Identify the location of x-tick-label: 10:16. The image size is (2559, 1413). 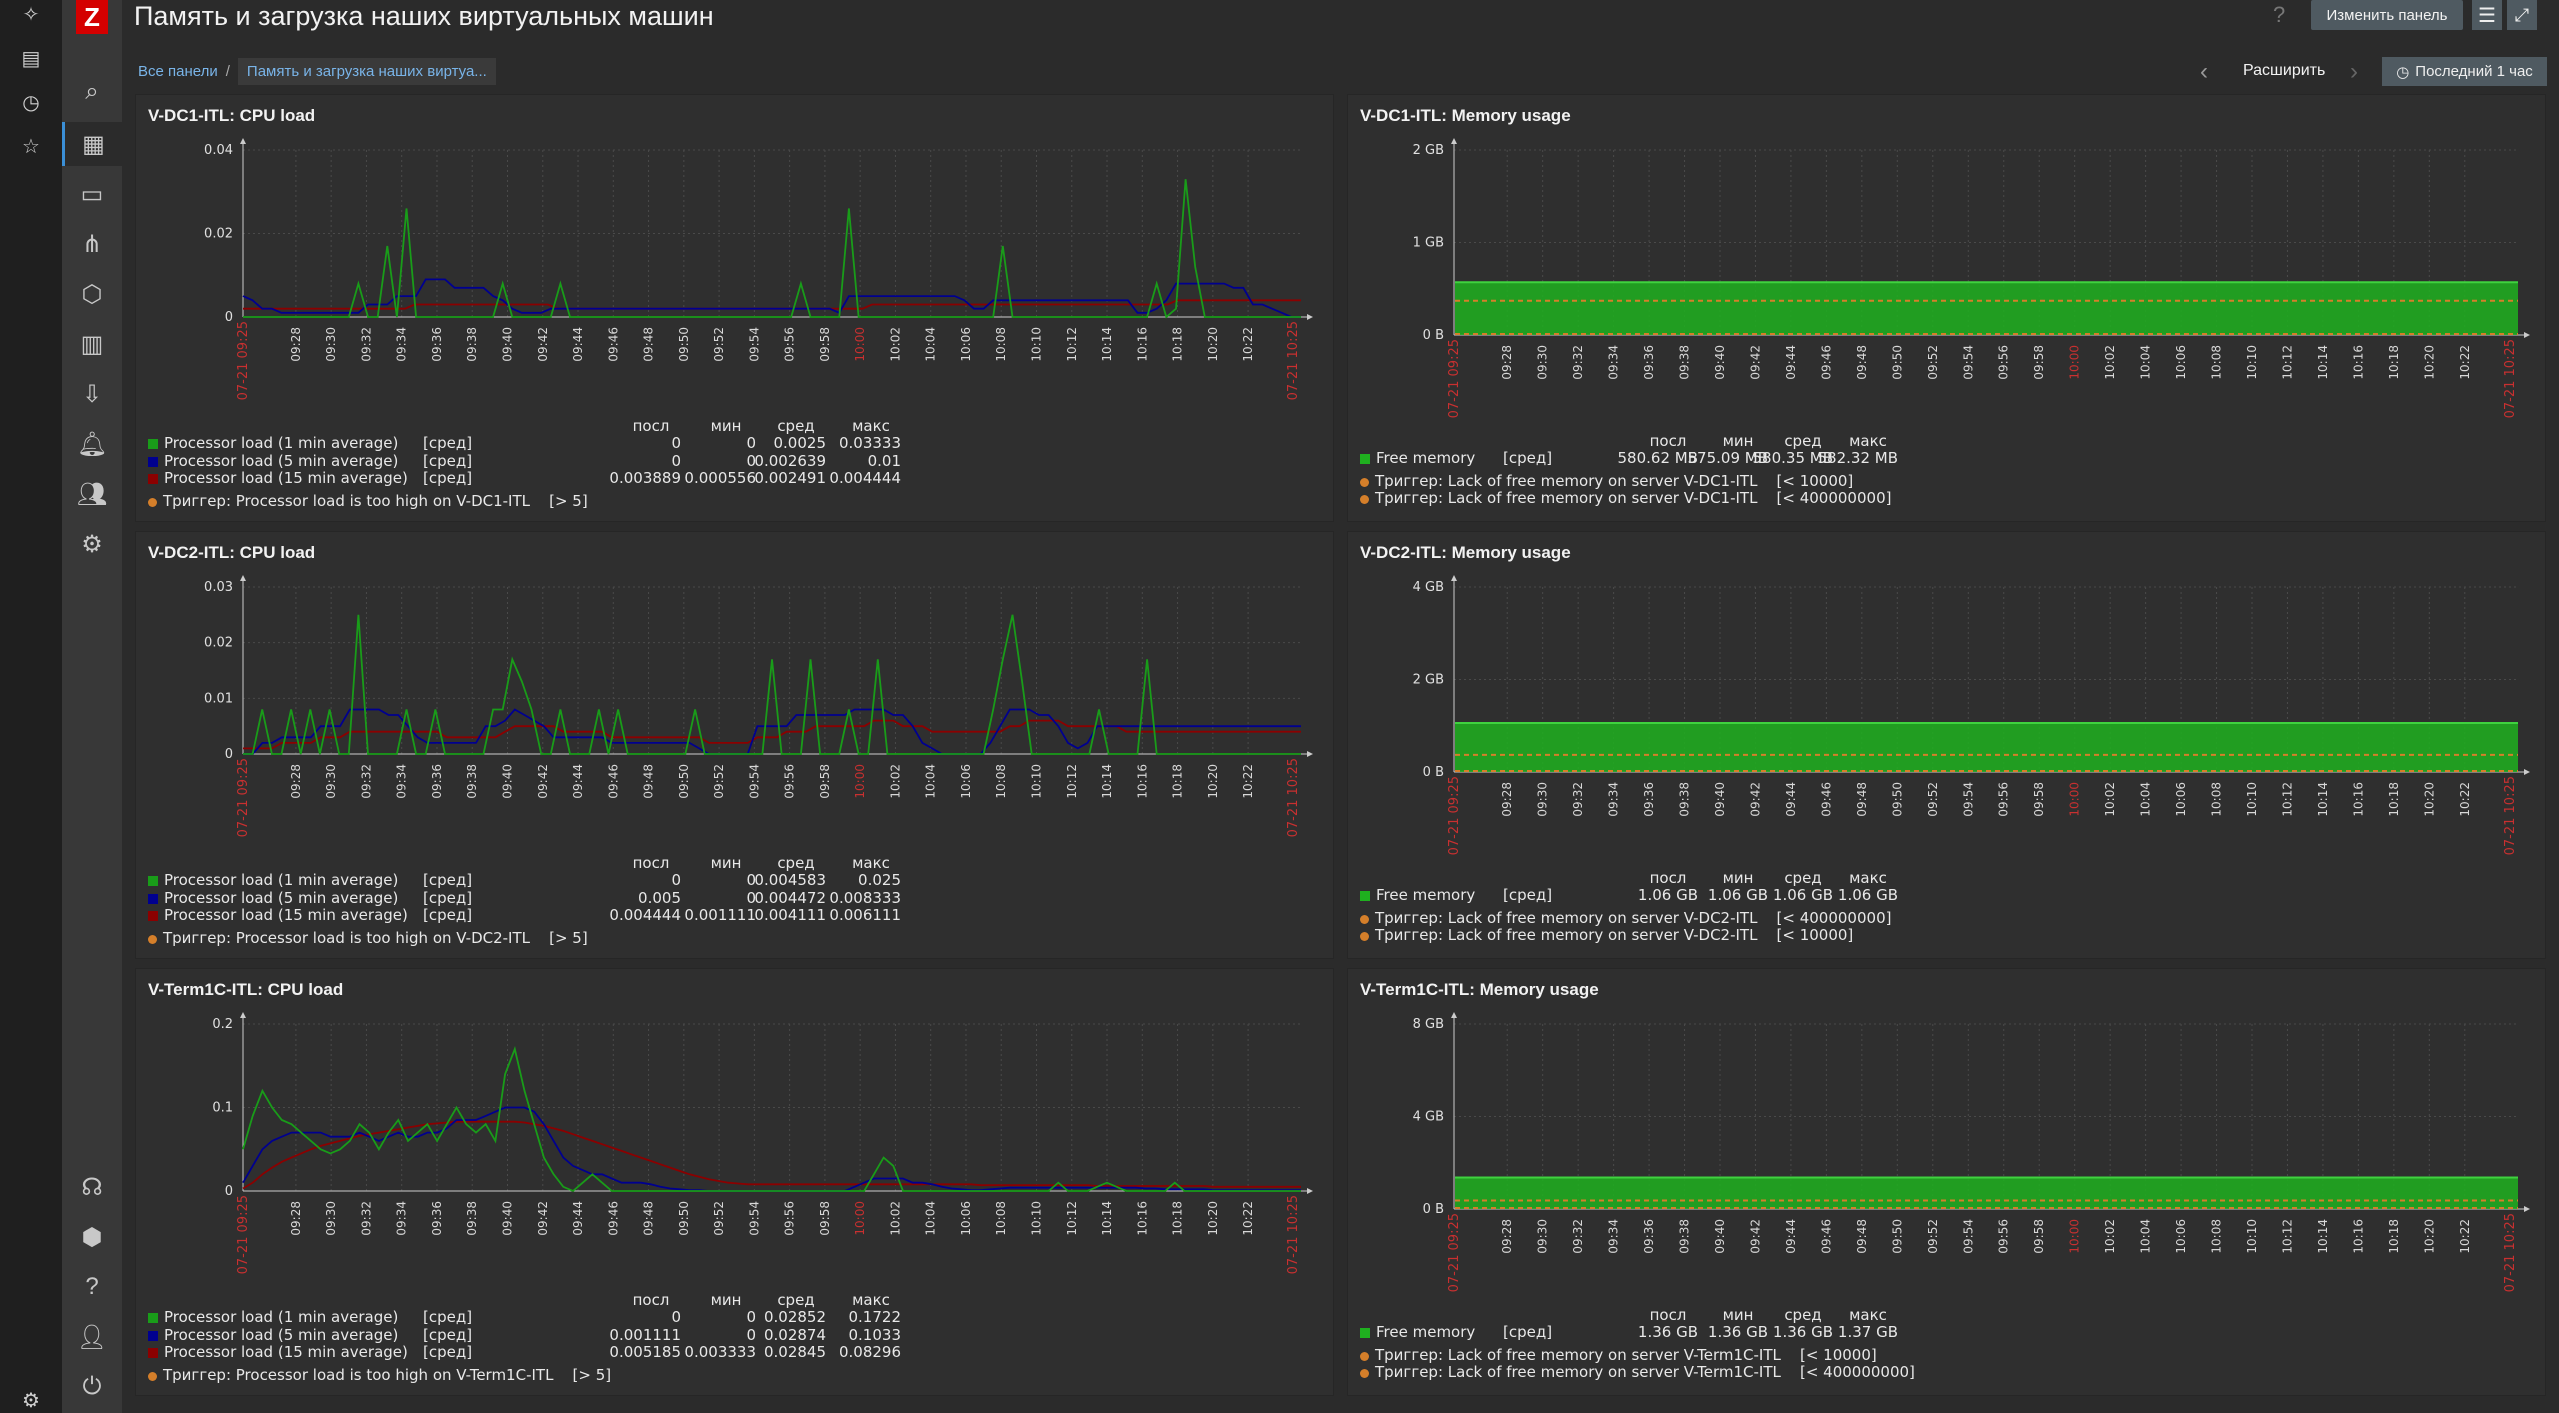
(1142, 1218).